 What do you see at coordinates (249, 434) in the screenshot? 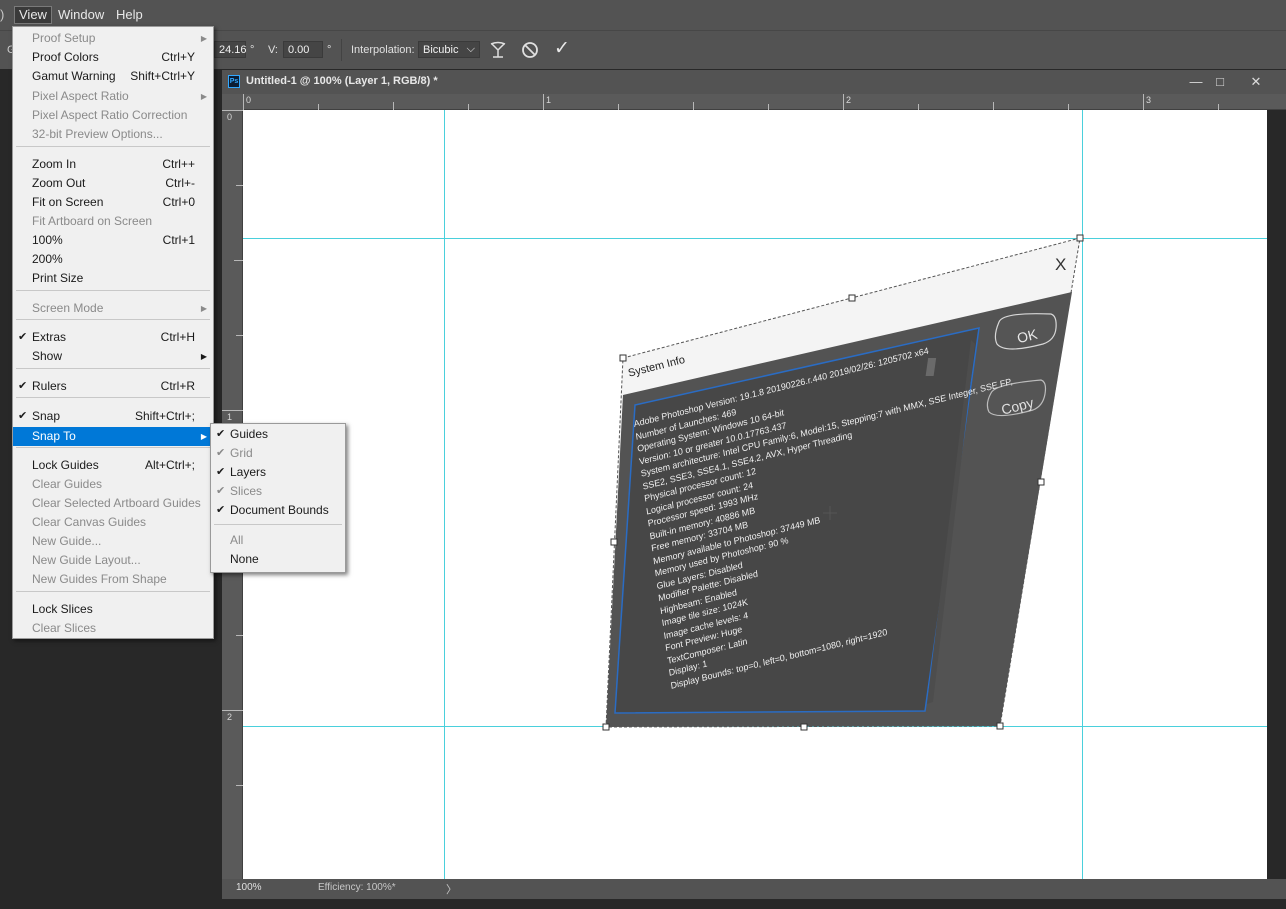
I see `snap-item-label: Guides` at bounding box center [249, 434].